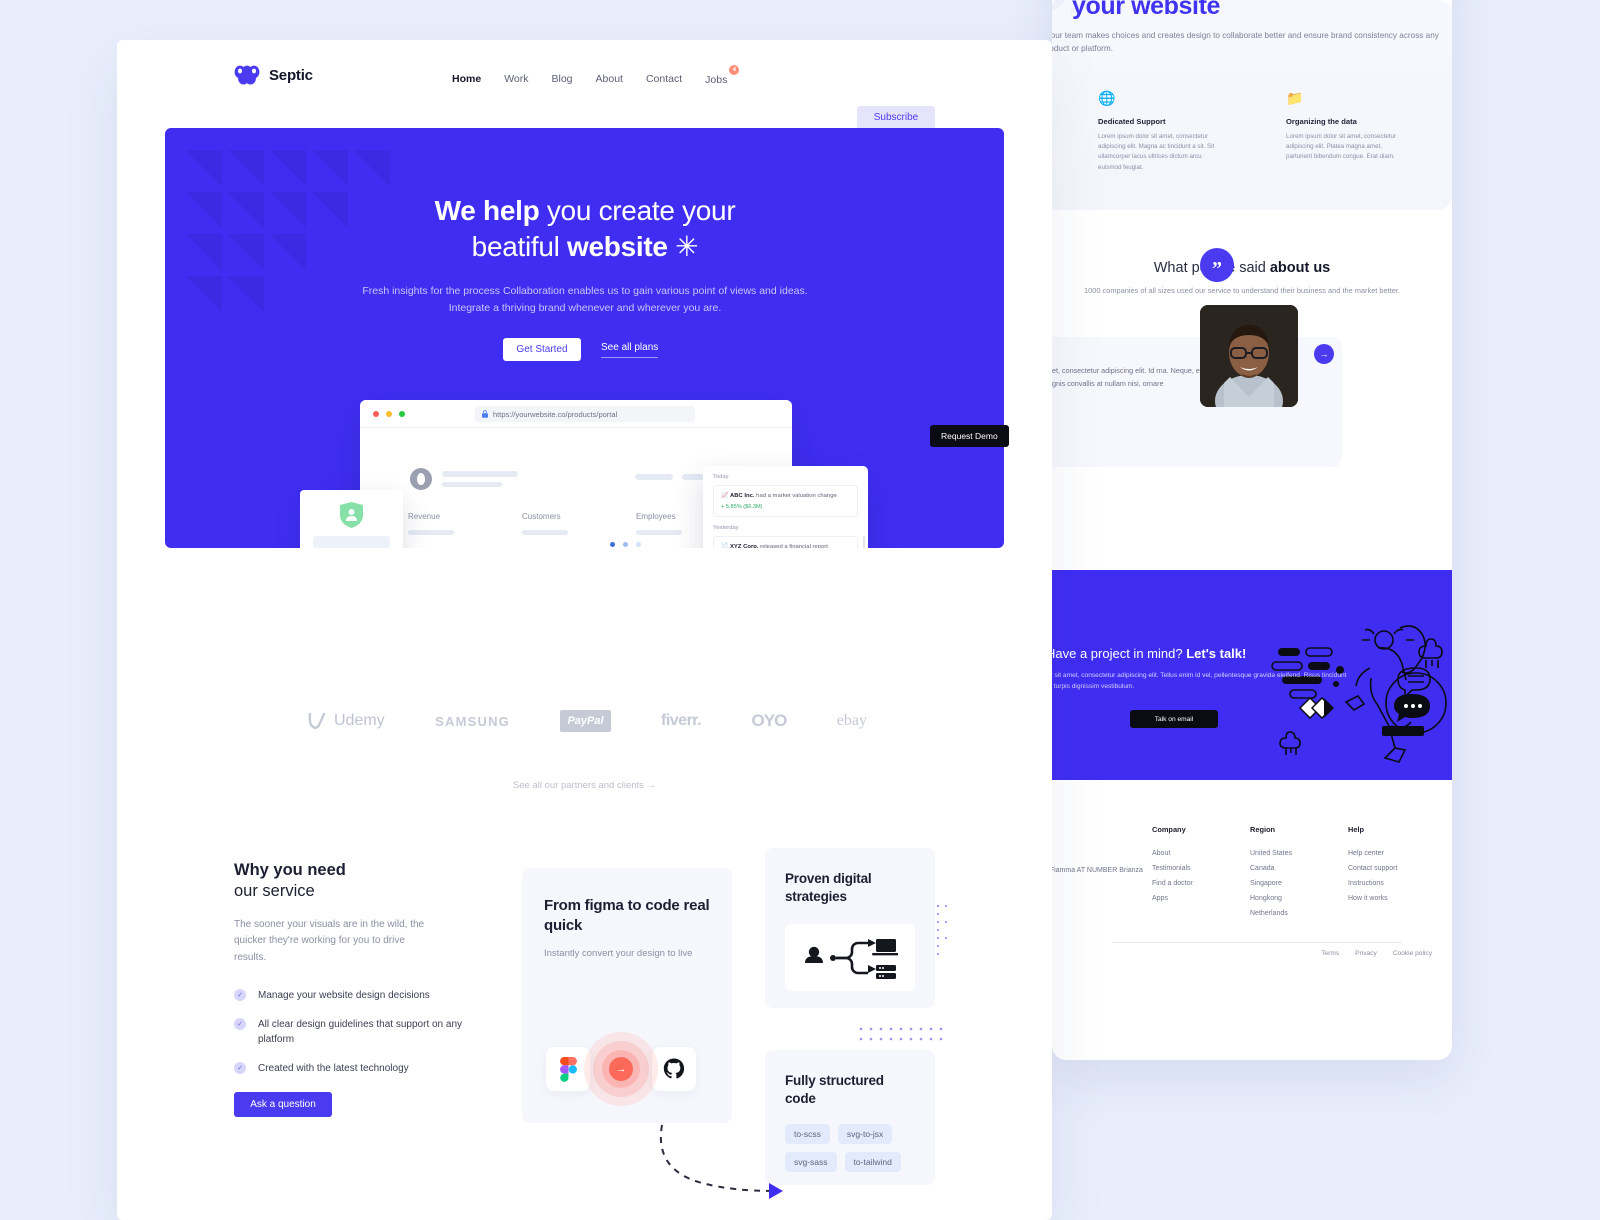 The height and width of the screenshot is (1220, 1600). What do you see at coordinates (1376, 898) in the screenshot?
I see `footer-link: How it works` at bounding box center [1376, 898].